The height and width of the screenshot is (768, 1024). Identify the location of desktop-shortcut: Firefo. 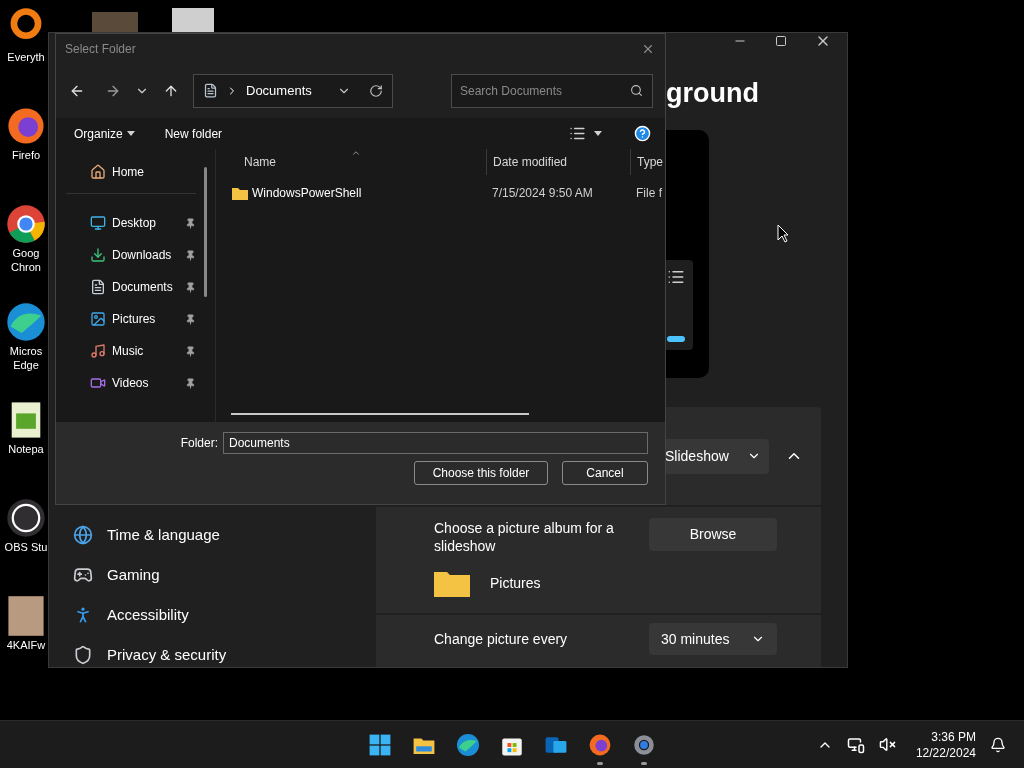
(24, 153).